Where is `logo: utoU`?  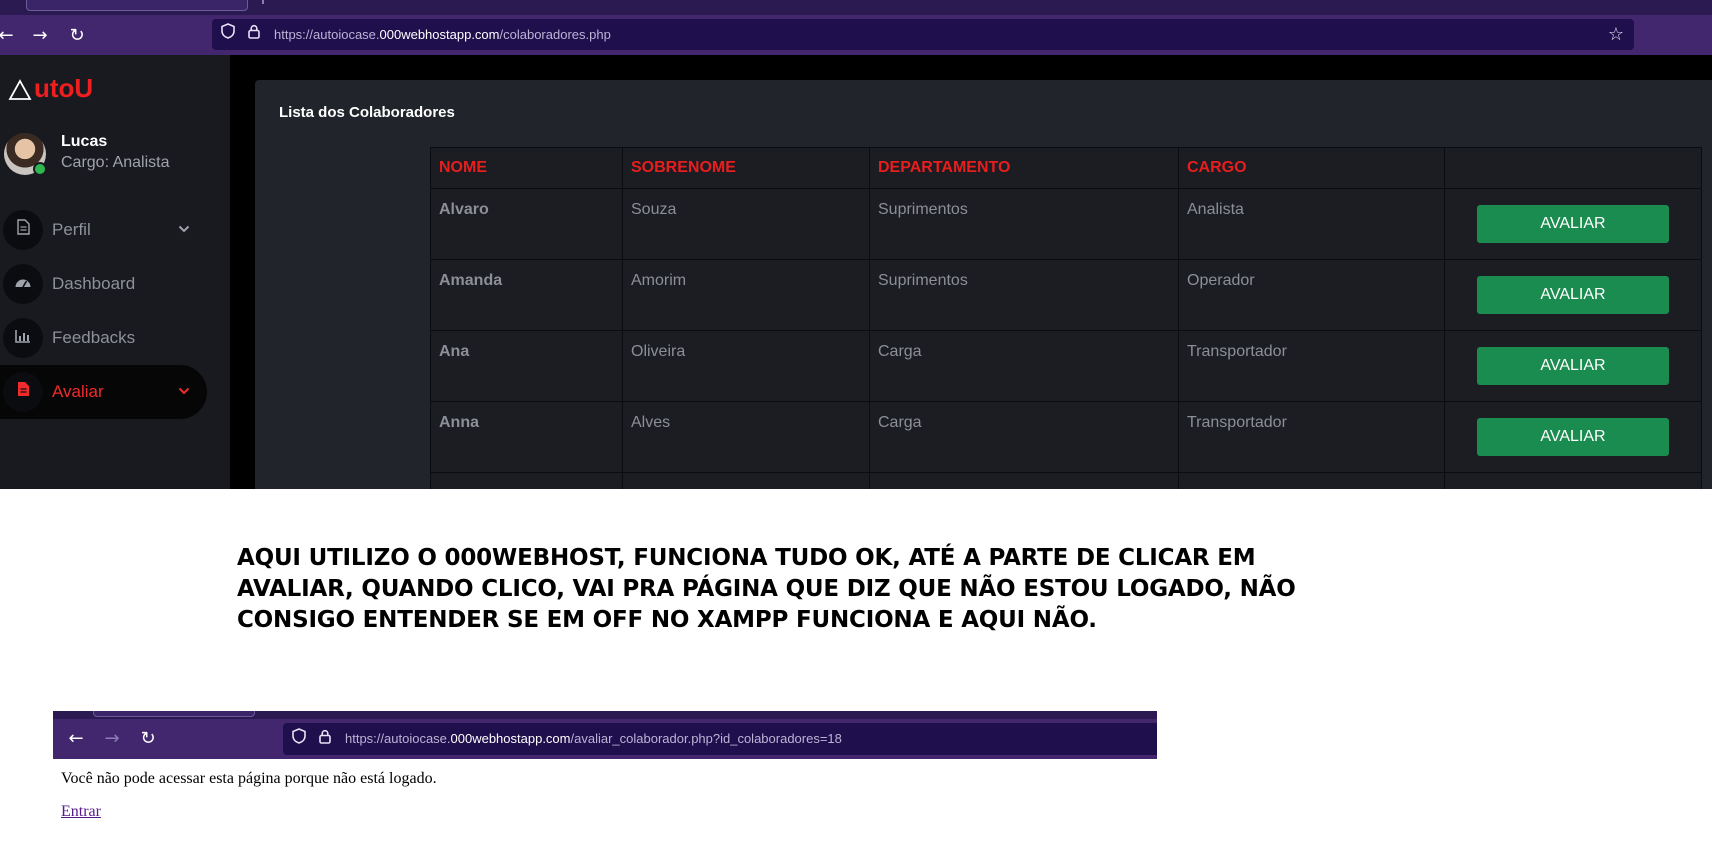
logo: utoU is located at coordinates (50, 88).